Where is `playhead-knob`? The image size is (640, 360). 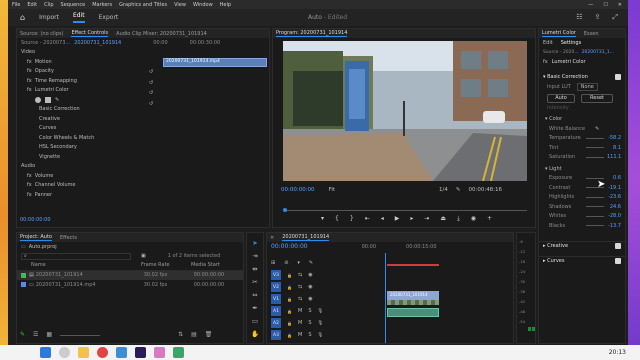
playhead-knob is located at coordinates (285, 210).